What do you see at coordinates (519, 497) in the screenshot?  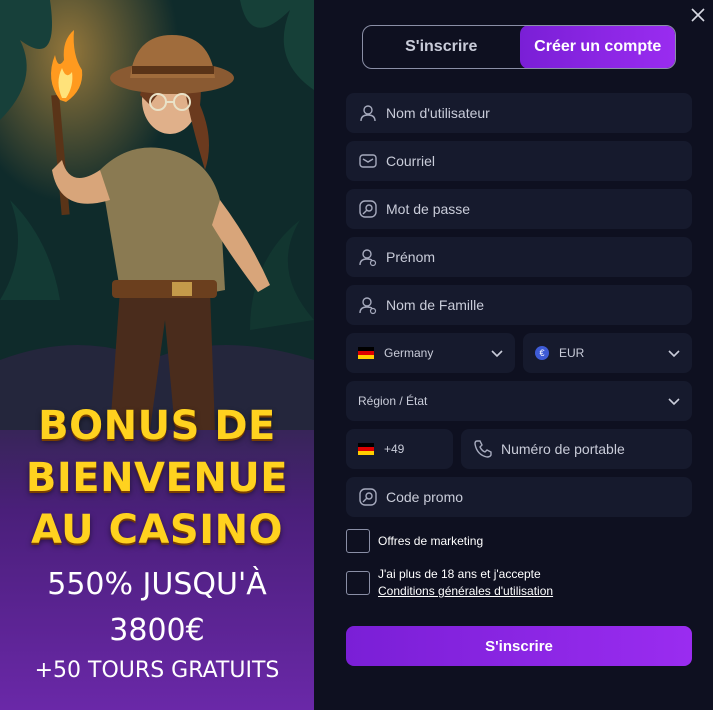 I see `promo-code-field: Code promo` at bounding box center [519, 497].